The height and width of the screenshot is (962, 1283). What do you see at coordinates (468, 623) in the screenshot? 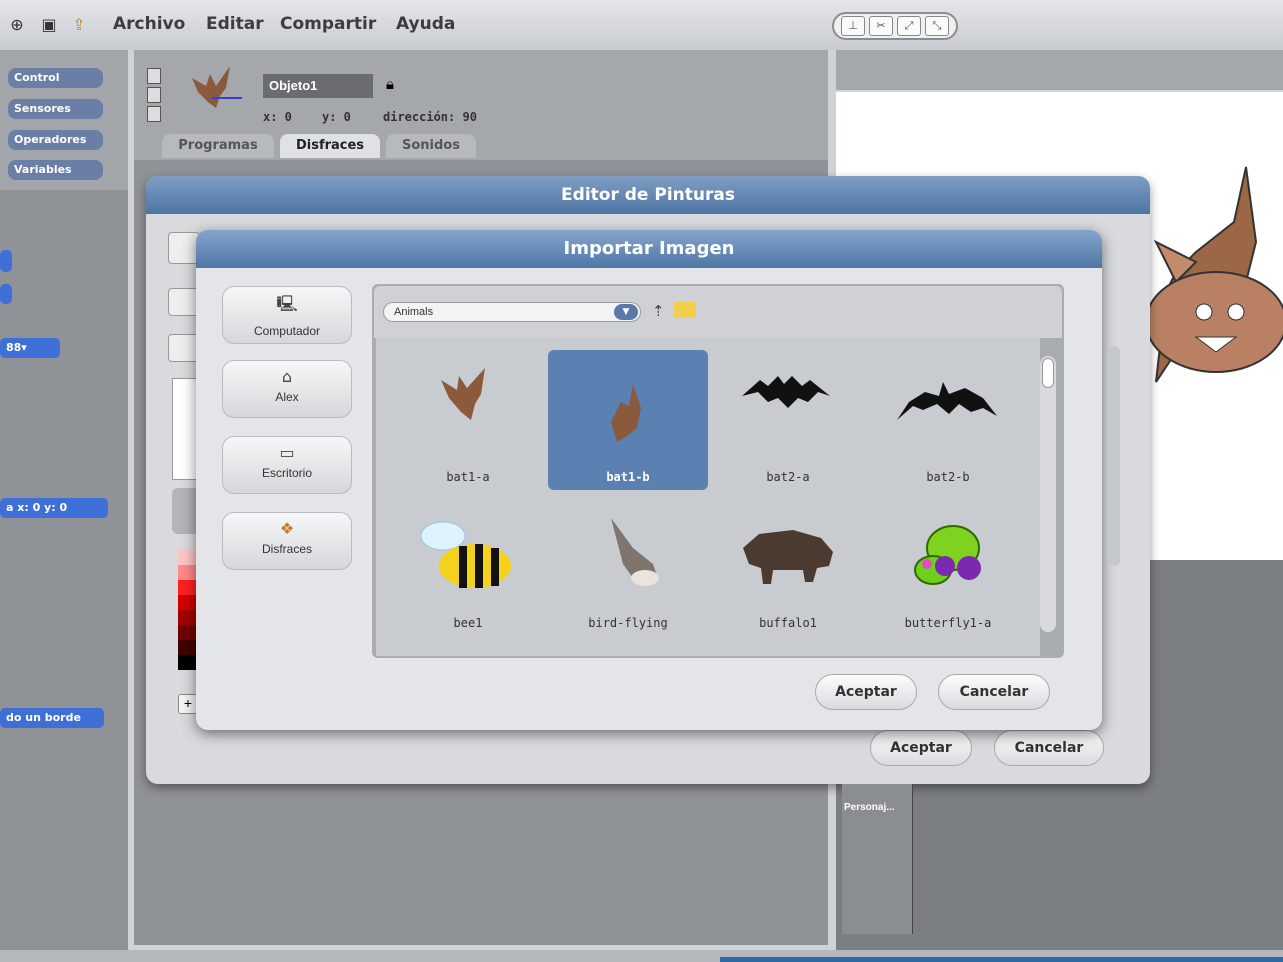
I see `file-name: bee1` at bounding box center [468, 623].